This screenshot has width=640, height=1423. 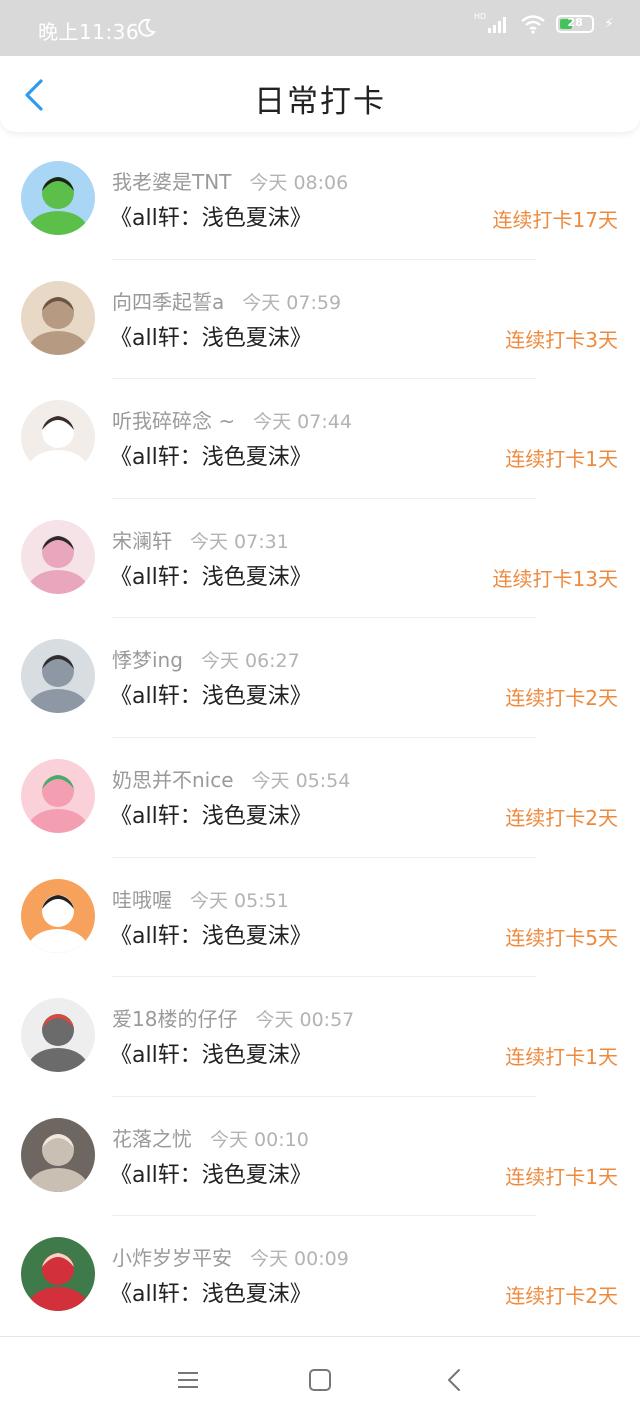 I want to click on home-square-icon, so click(x=320, y=1380).